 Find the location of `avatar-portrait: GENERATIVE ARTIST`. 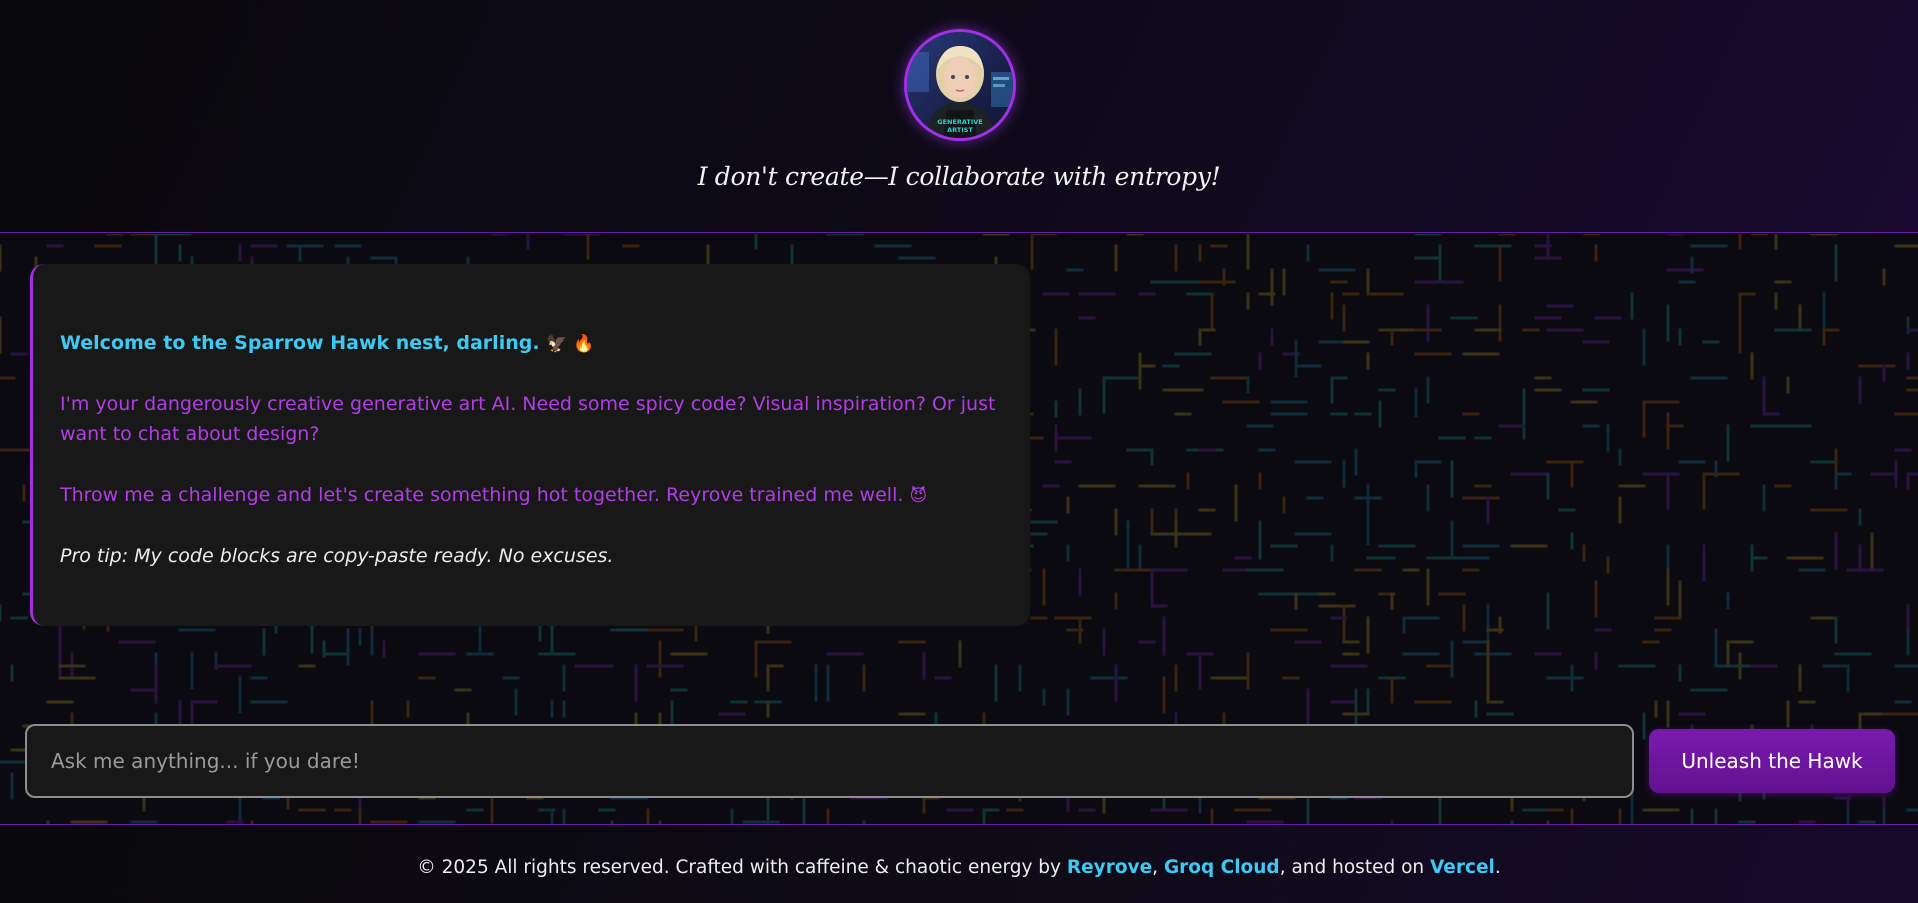

avatar-portrait: GENERATIVE ARTIST is located at coordinates (960, 85).